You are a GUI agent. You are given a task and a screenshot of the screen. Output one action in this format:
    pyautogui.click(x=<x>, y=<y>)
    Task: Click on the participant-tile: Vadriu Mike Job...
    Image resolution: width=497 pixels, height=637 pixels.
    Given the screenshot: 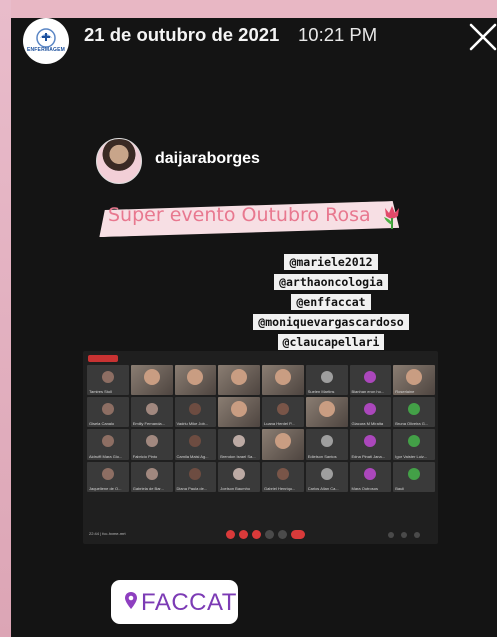 What is the action you would take?
    pyautogui.click(x=195, y=412)
    